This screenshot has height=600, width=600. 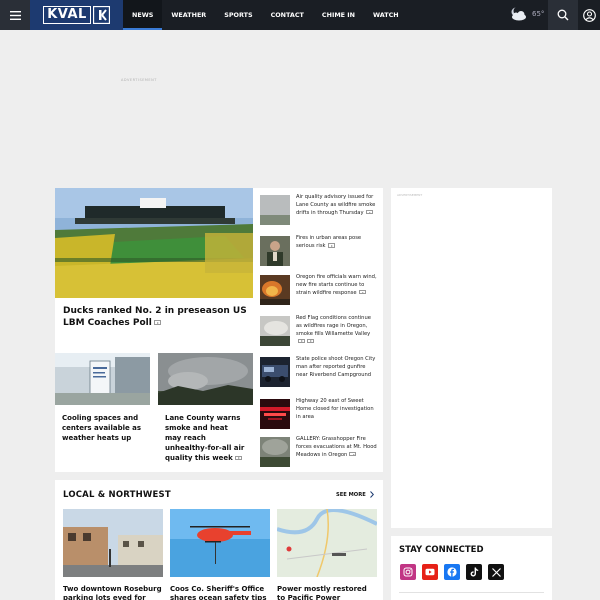 I want to click on nav-chime-in: CHIME IN, so click(x=338, y=15).